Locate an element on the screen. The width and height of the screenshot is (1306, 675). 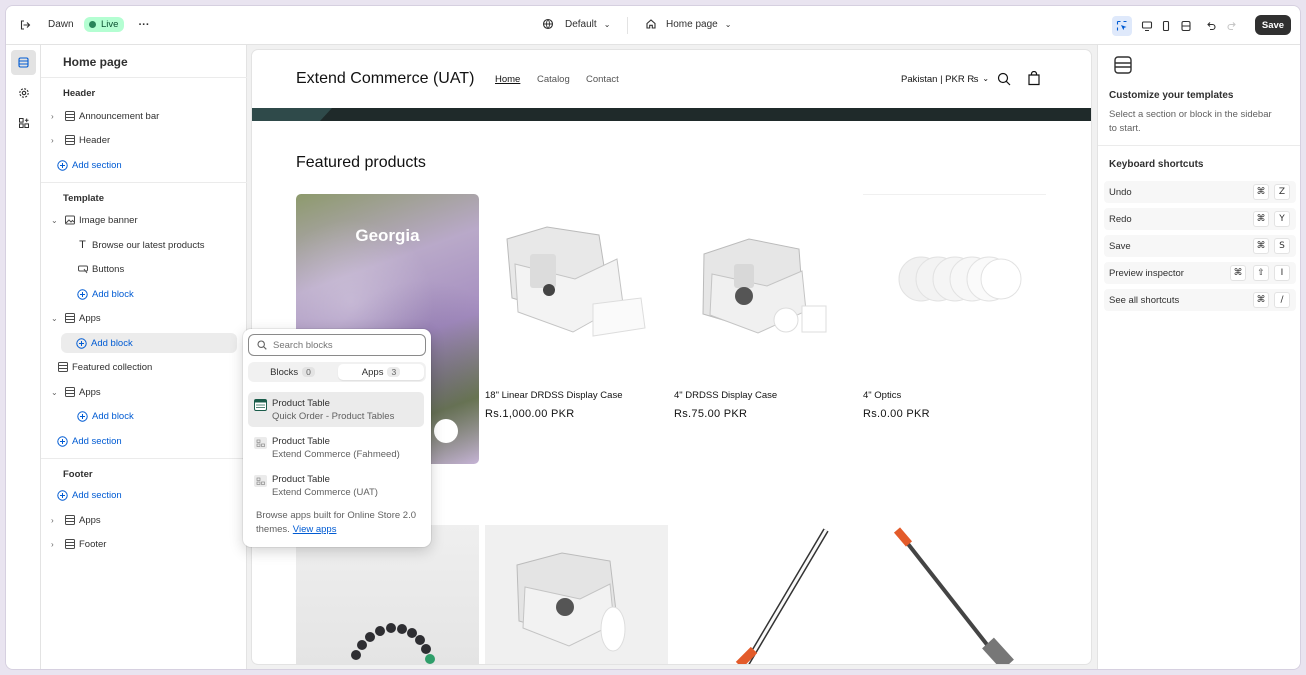
sidebar-title: Home page is located at coordinates (95, 62).